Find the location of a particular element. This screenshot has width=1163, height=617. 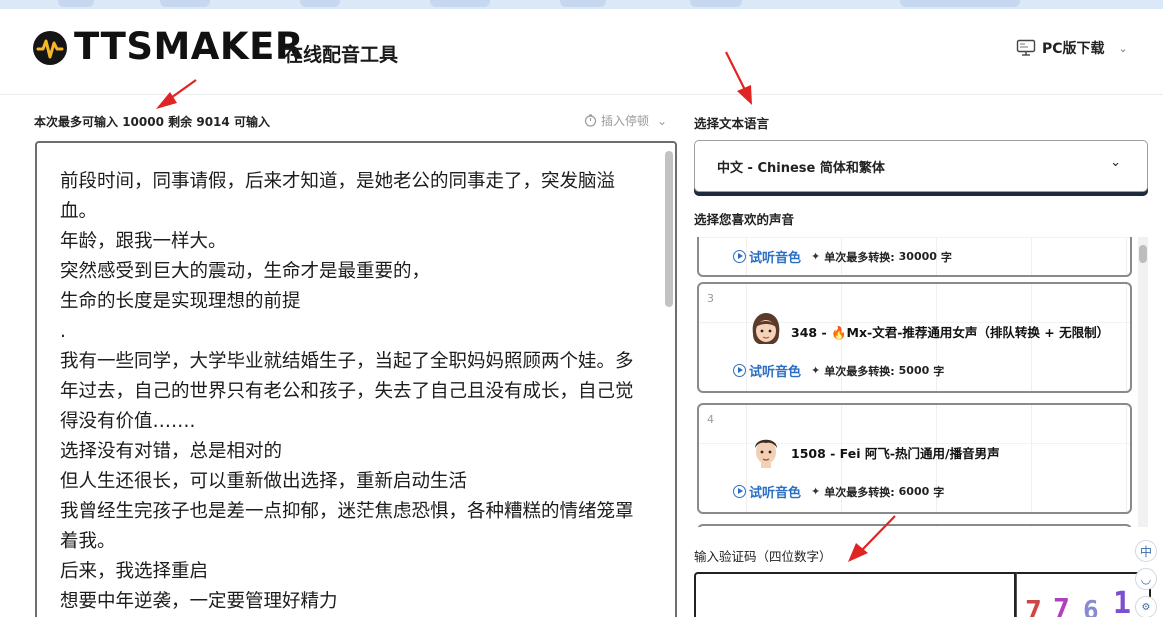

insert-pause-dropdown: 插入停顿 ⌄ is located at coordinates (625, 120).